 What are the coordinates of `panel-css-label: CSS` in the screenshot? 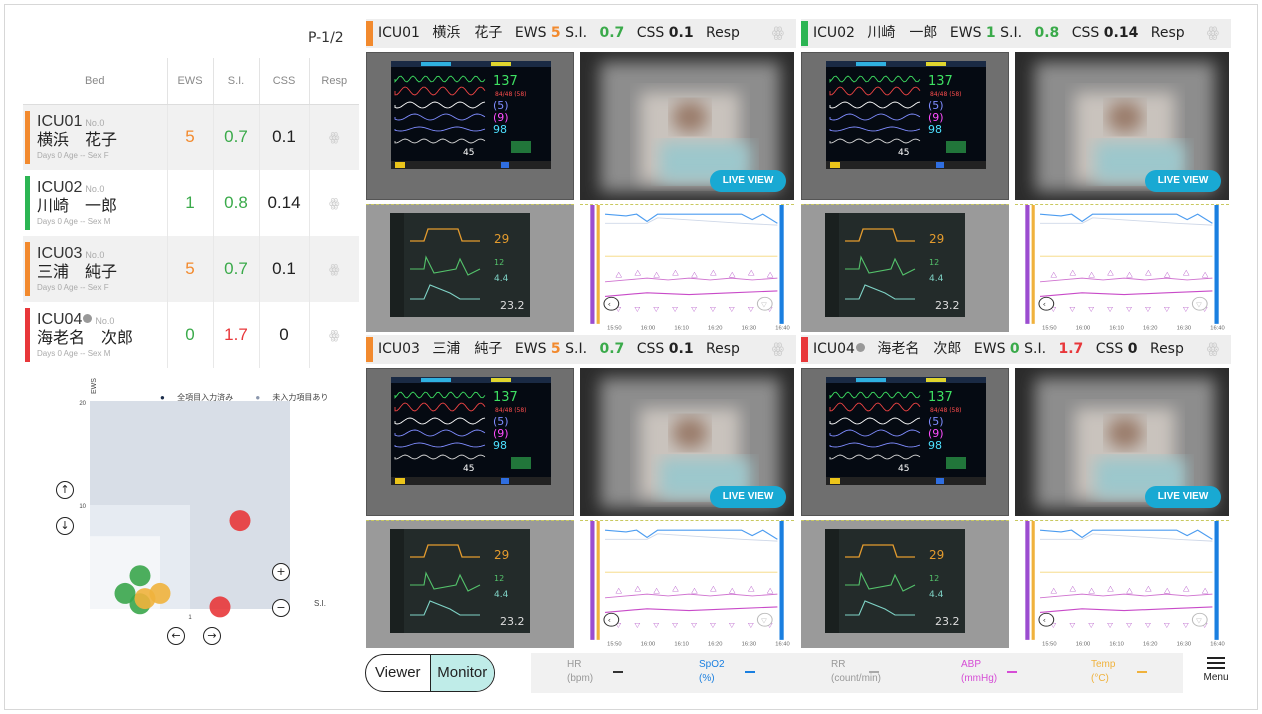 It's located at (1085, 33).